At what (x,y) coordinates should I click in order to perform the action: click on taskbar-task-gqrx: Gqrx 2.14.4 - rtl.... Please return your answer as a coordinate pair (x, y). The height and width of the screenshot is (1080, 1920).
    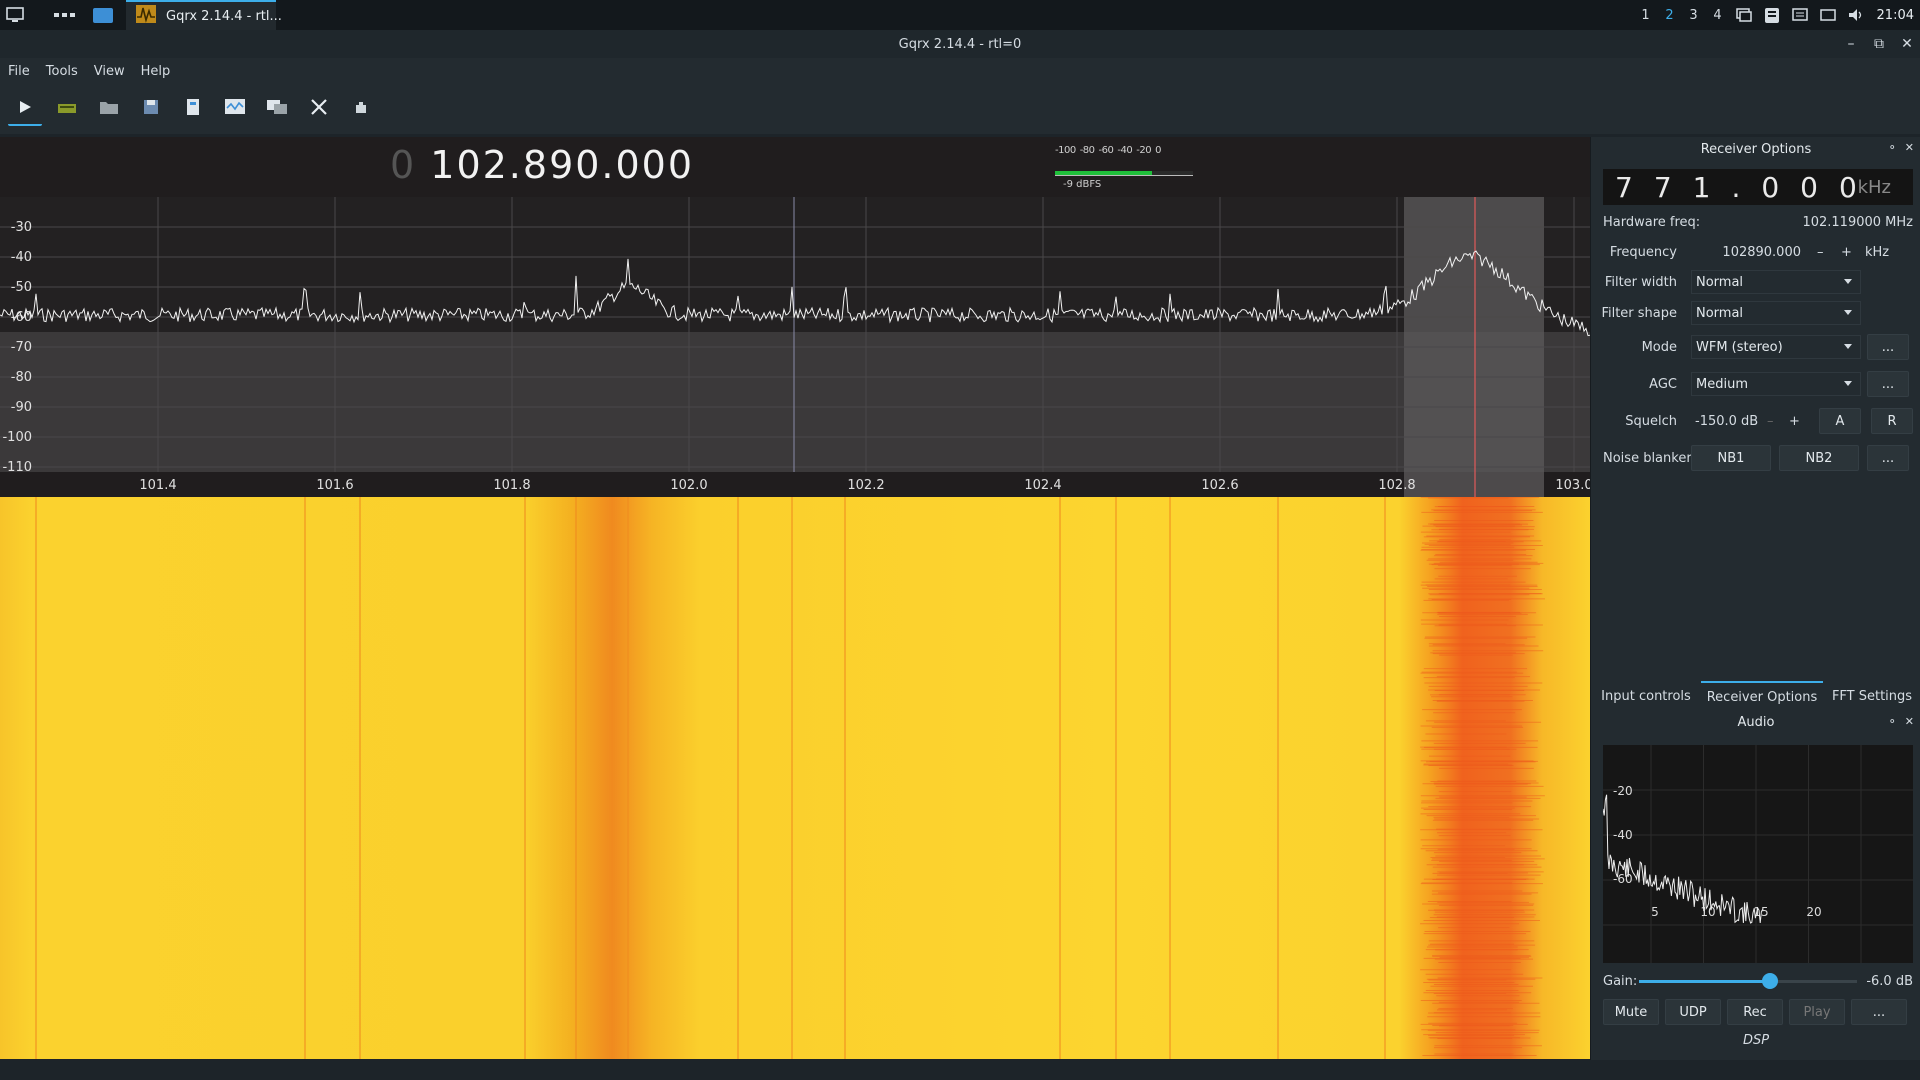
    Looking at the image, I should click on (204, 15).